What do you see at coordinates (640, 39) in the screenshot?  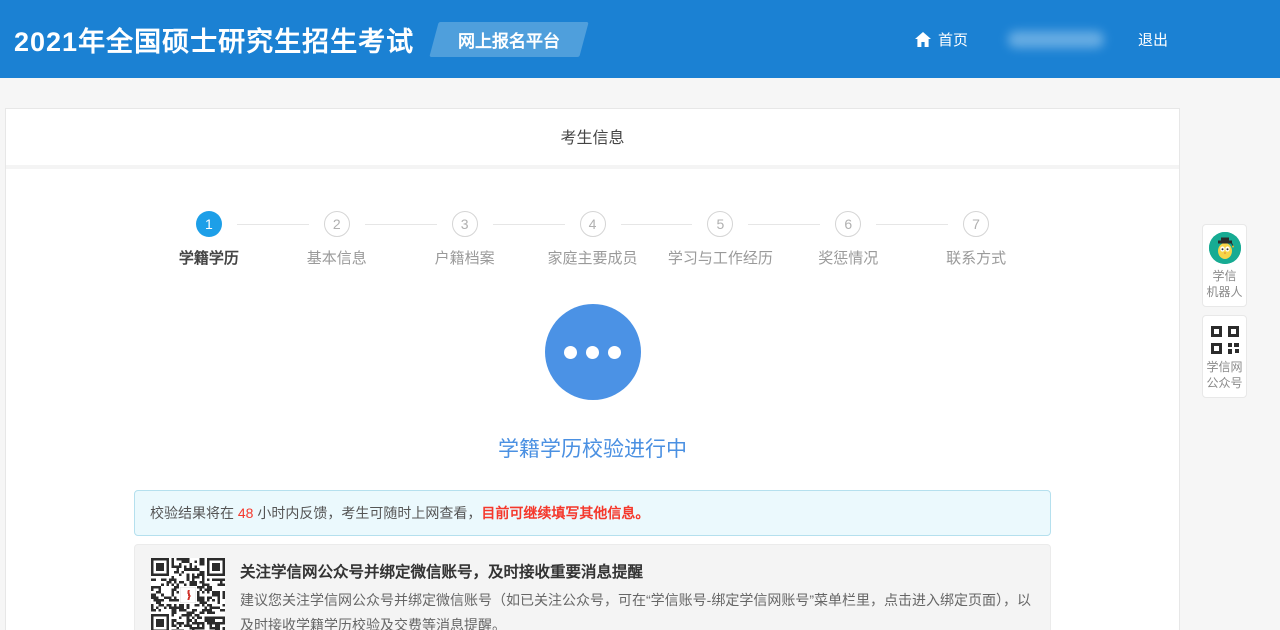 I see `app-header: 2021年全国硕士研究生招生考试 网上报名平台 首页 退出` at bounding box center [640, 39].